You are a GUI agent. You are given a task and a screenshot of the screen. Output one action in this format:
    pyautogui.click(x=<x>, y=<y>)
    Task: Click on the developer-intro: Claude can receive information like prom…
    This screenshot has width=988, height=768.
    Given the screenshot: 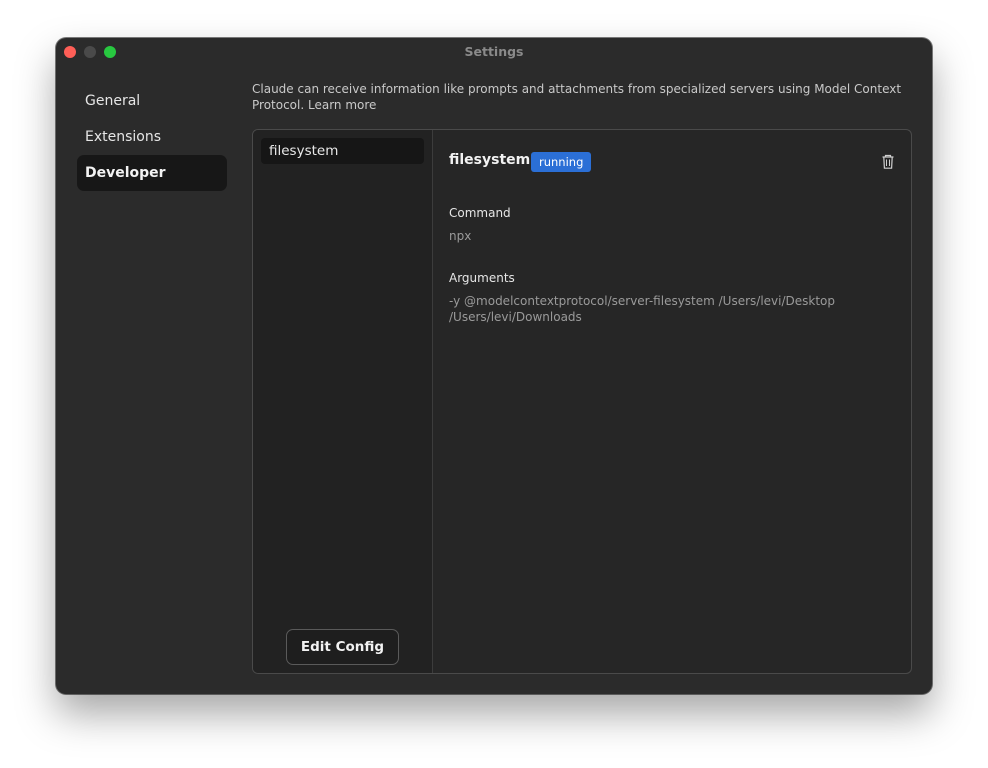 What is the action you would take?
    pyautogui.click(x=577, y=97)
    